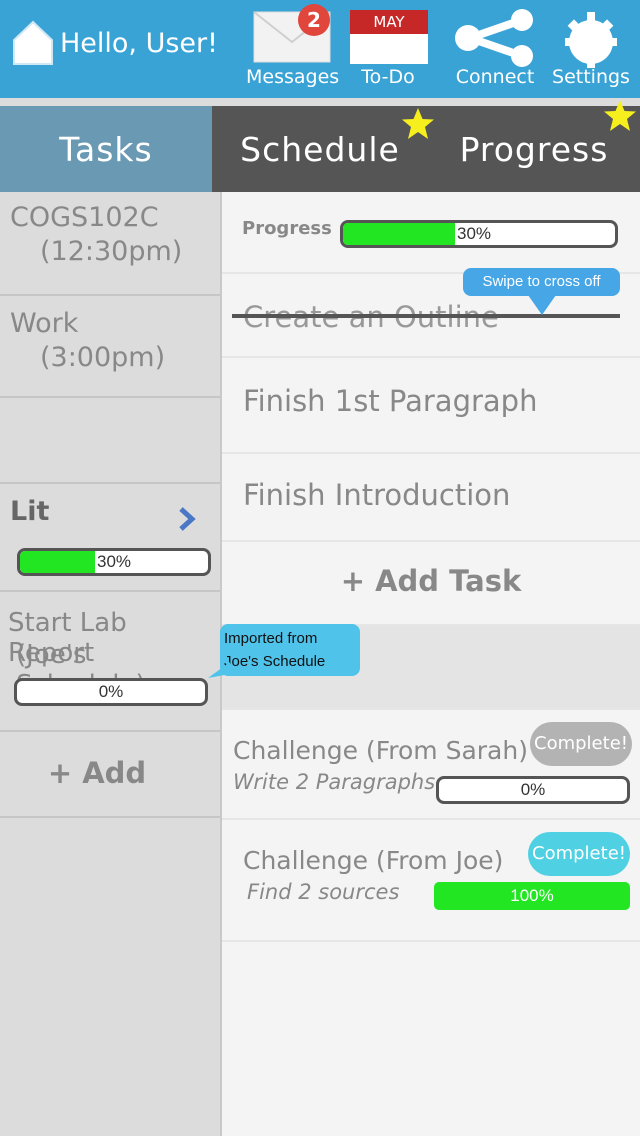 The width and height of the screenshot is (640, 1136). I want to click on sidebar-item-title: Work, so click(44, 323).